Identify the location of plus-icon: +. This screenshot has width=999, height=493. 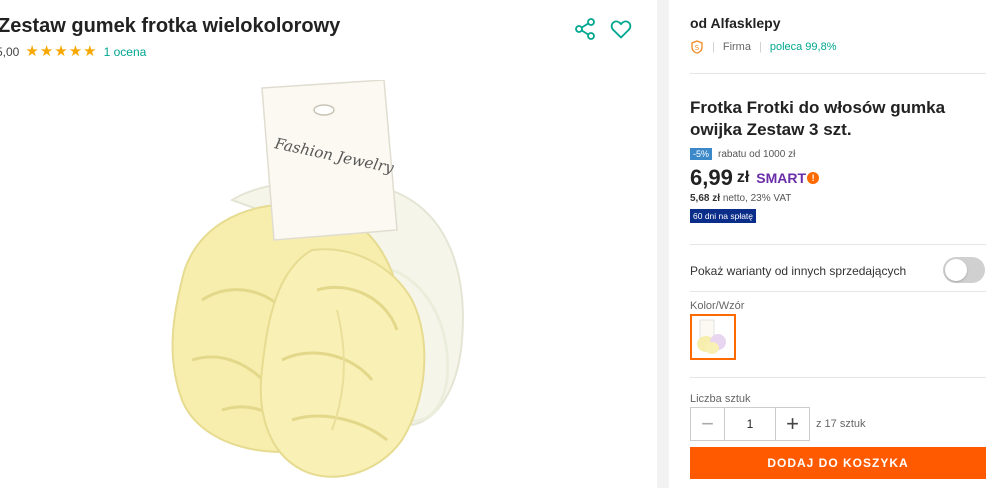
(792, 423).